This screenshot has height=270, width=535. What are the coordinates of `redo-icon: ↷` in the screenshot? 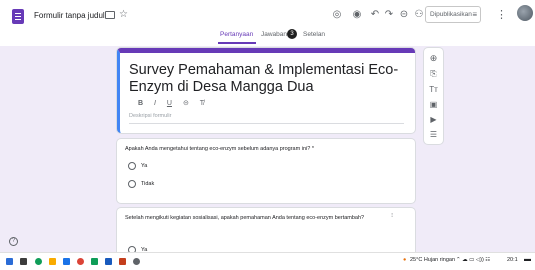 It's located at (389, 15).